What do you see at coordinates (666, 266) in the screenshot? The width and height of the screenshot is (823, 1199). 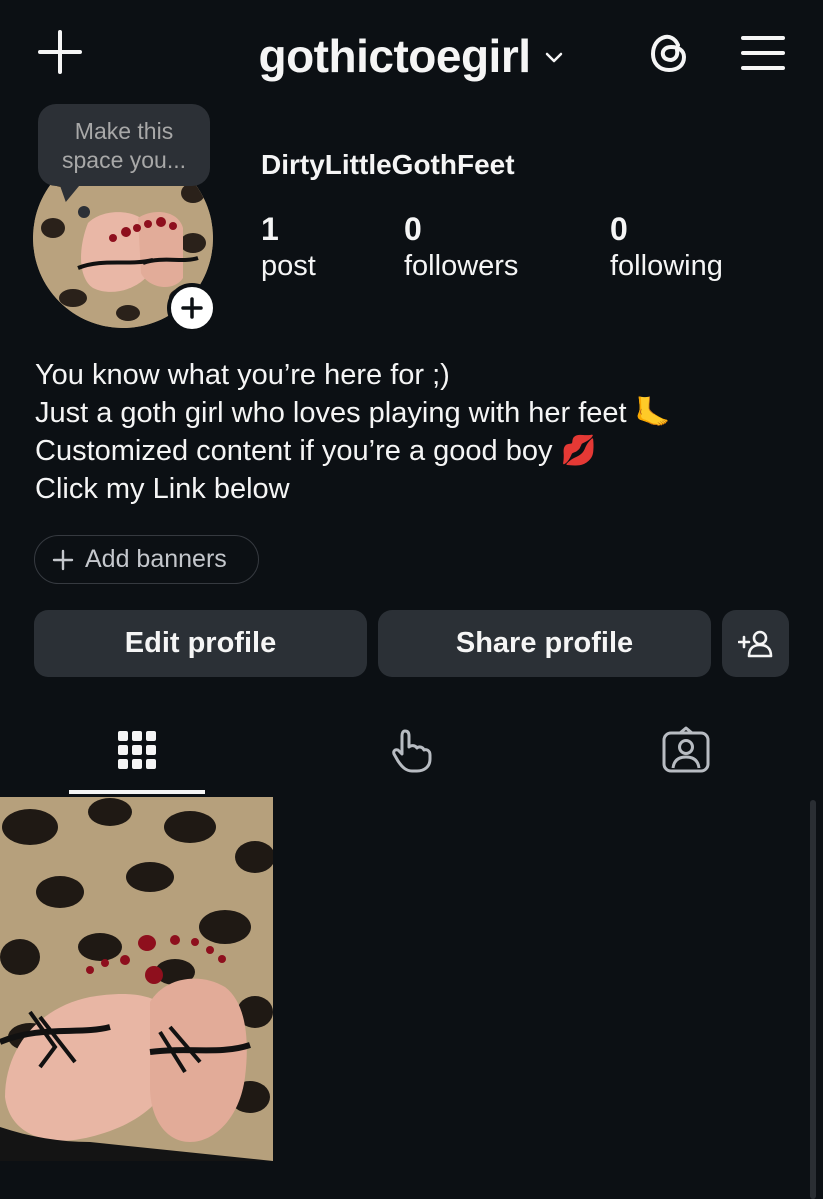 I see `following-label: following` at bounding box center [666, 266].